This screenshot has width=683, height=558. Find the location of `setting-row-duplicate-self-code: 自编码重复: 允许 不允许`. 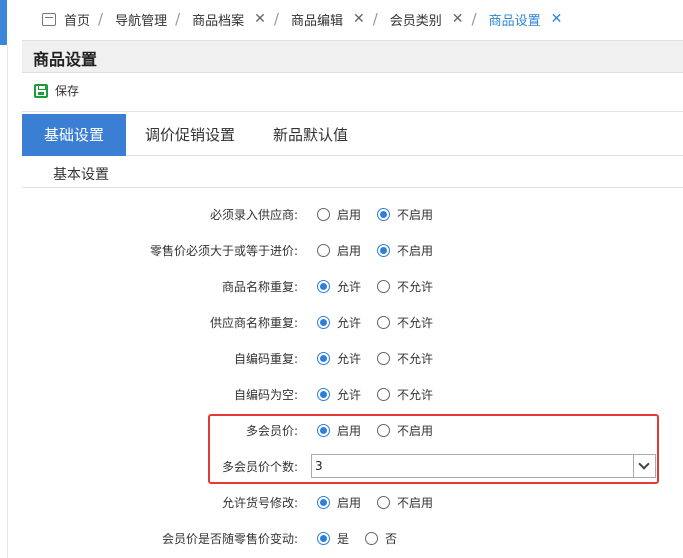

setting-row-duplicate-self-code: 自编码重复: 允许 不允许 is located at coordinates (352, 359).